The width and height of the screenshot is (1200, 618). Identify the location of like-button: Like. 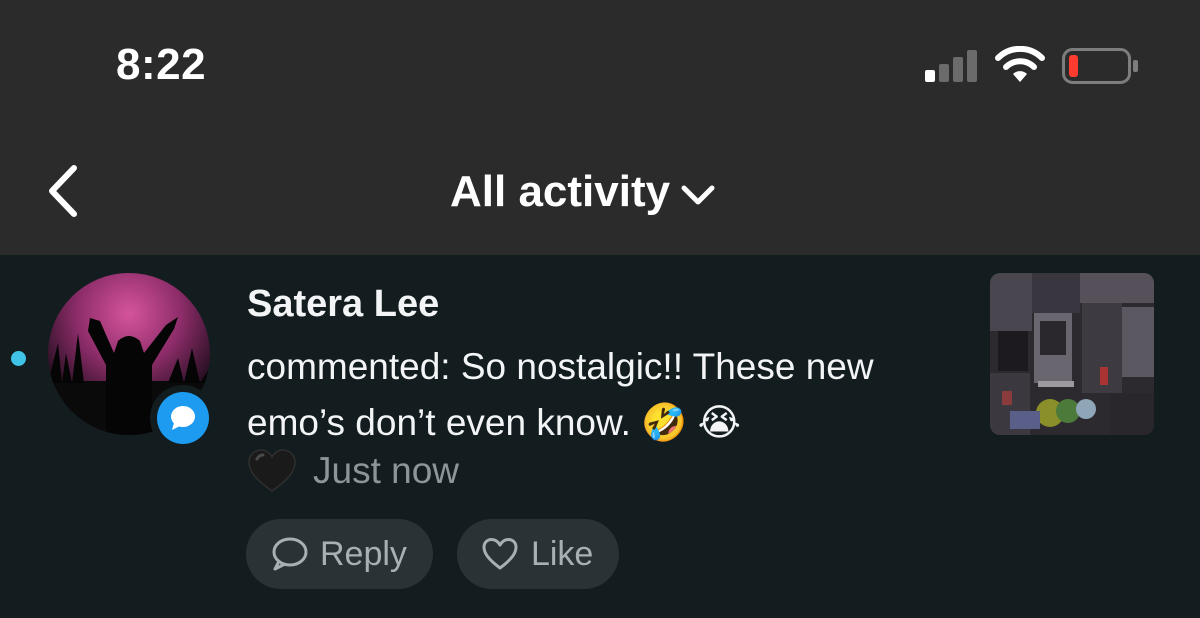
(538, 554).